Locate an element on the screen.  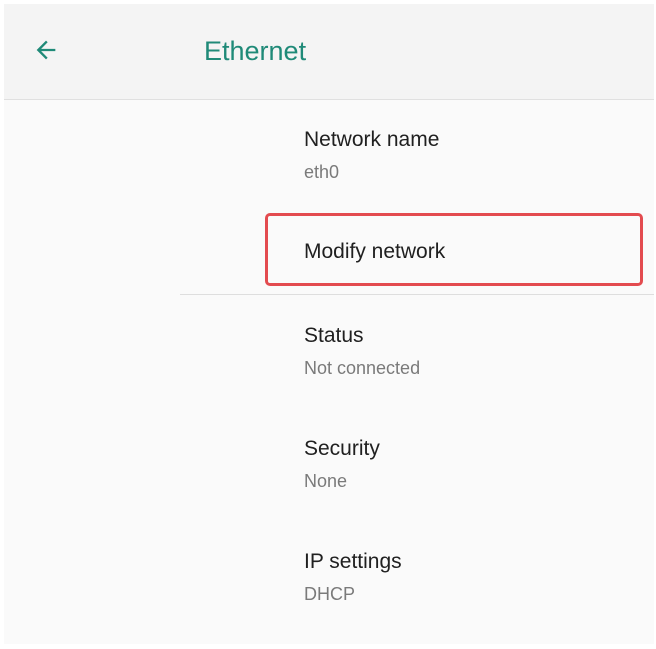
ip-settings-value: DHCP is located at coordinates (330, 594).